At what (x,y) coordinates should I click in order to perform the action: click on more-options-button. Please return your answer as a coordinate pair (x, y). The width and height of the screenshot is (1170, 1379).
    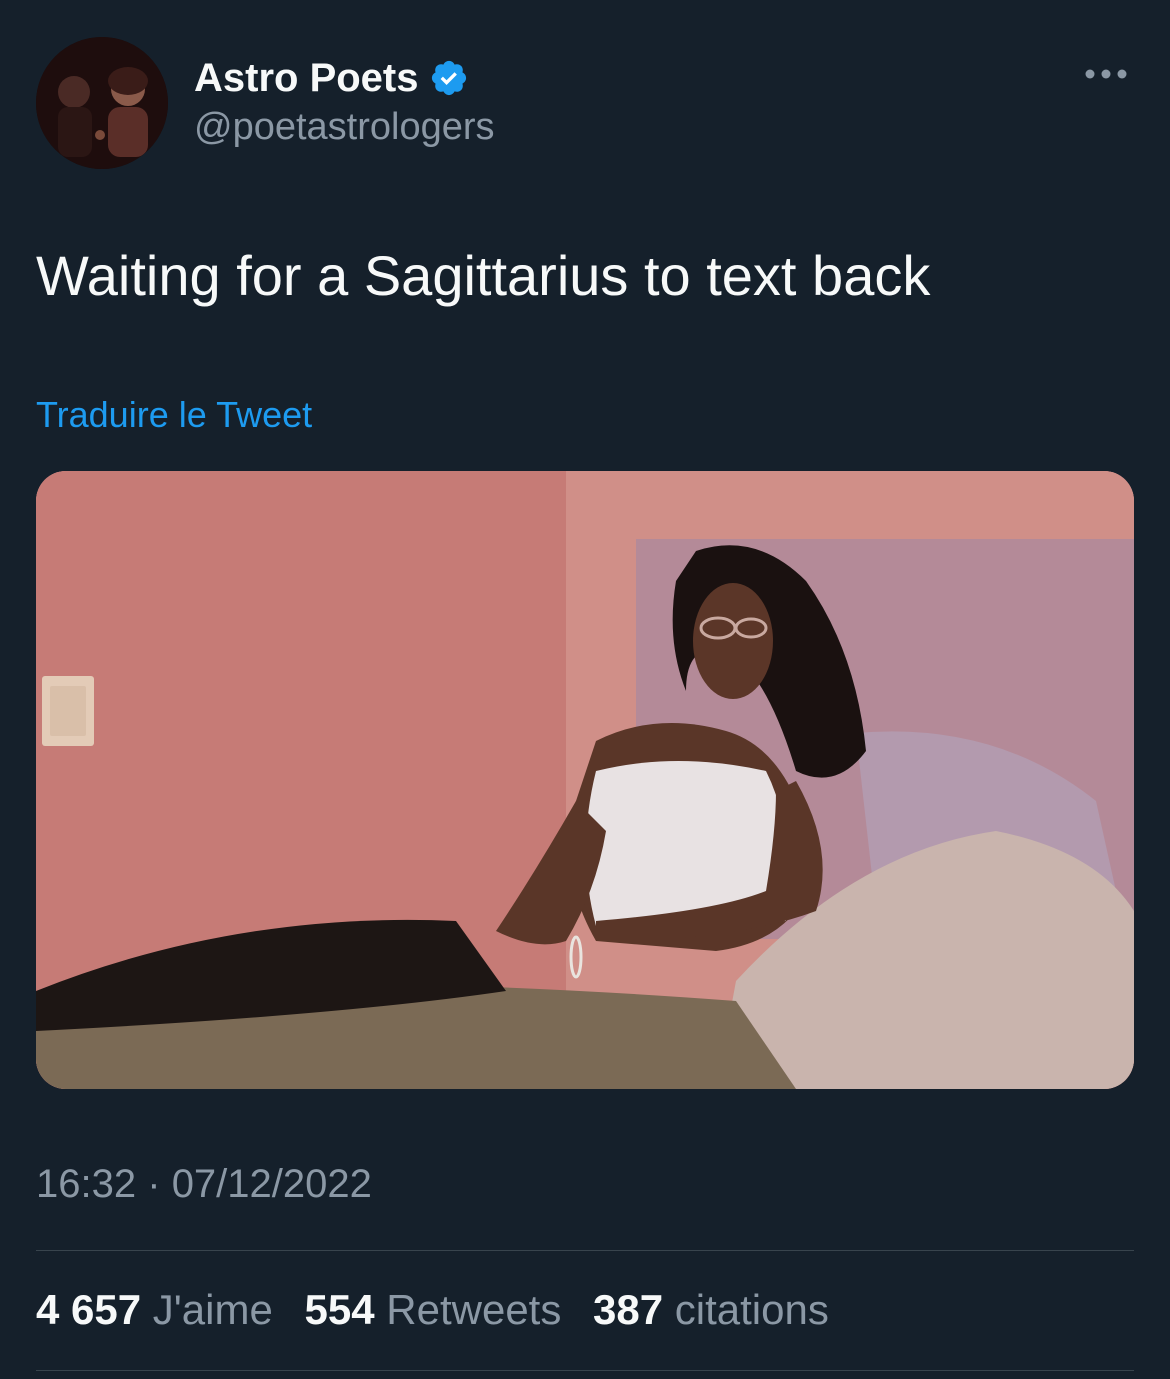
    Looking at the image, I should click on (1106, 74).